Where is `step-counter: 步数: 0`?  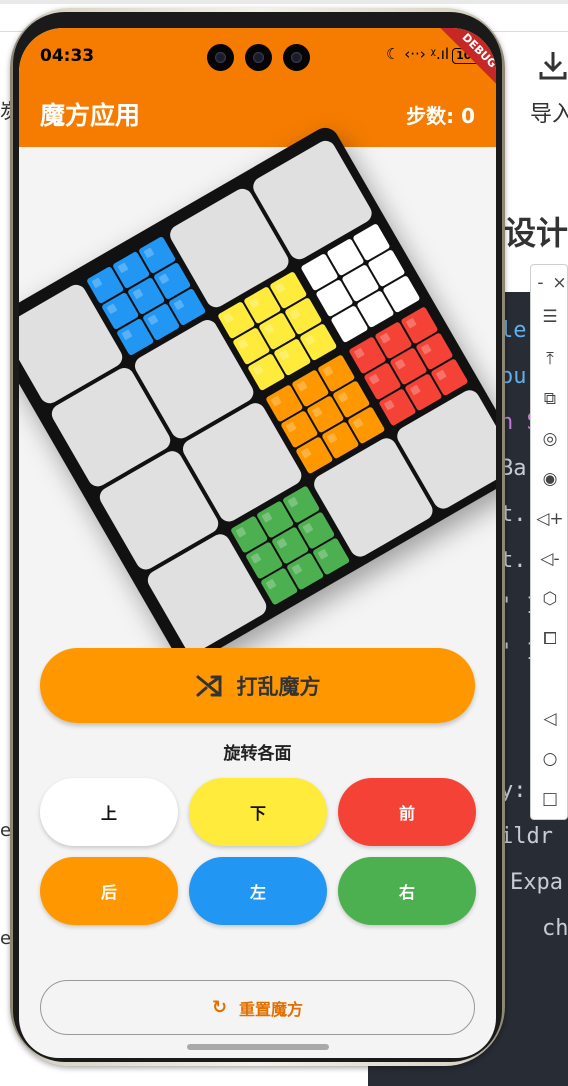 step-counter: 步数: 0 is located at coordinates (440, 116).